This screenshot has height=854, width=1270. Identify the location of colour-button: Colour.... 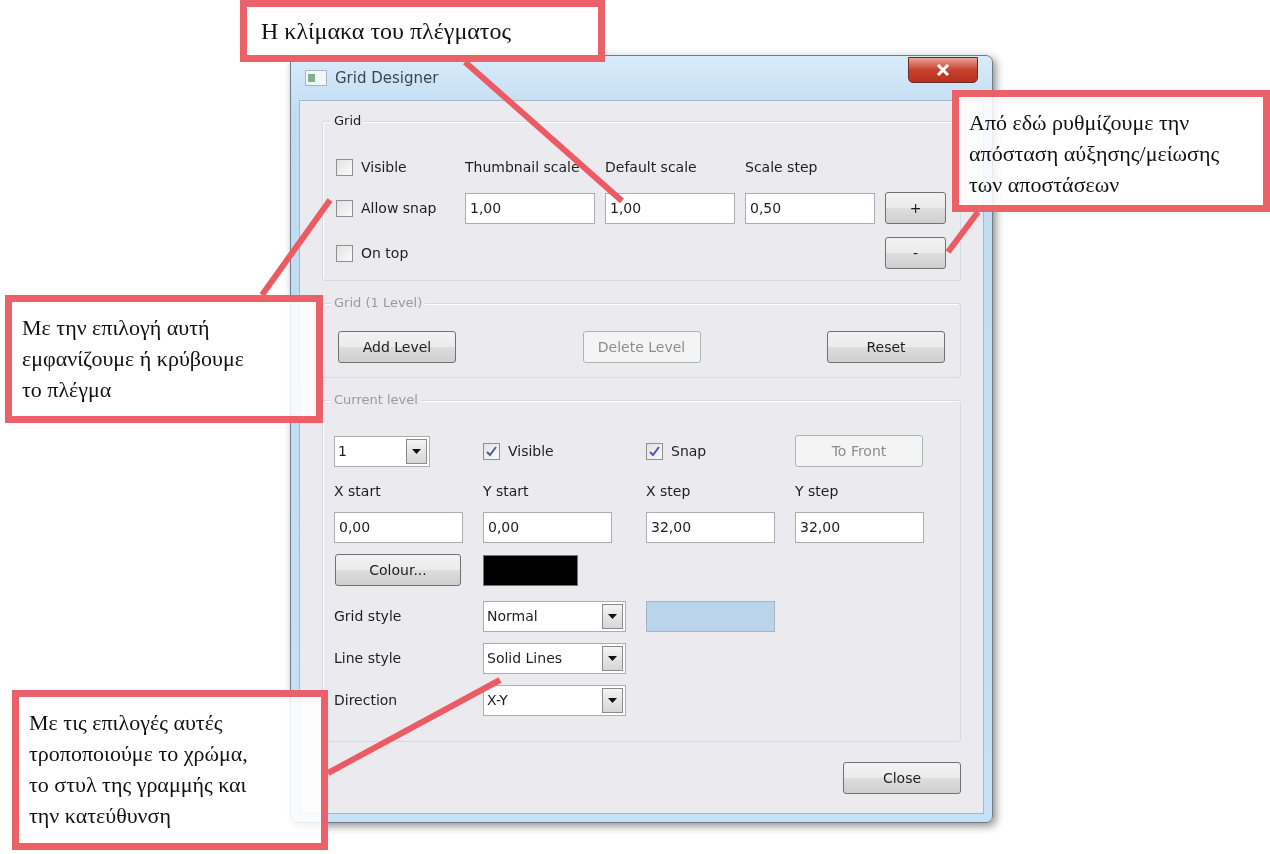
(398, 570).